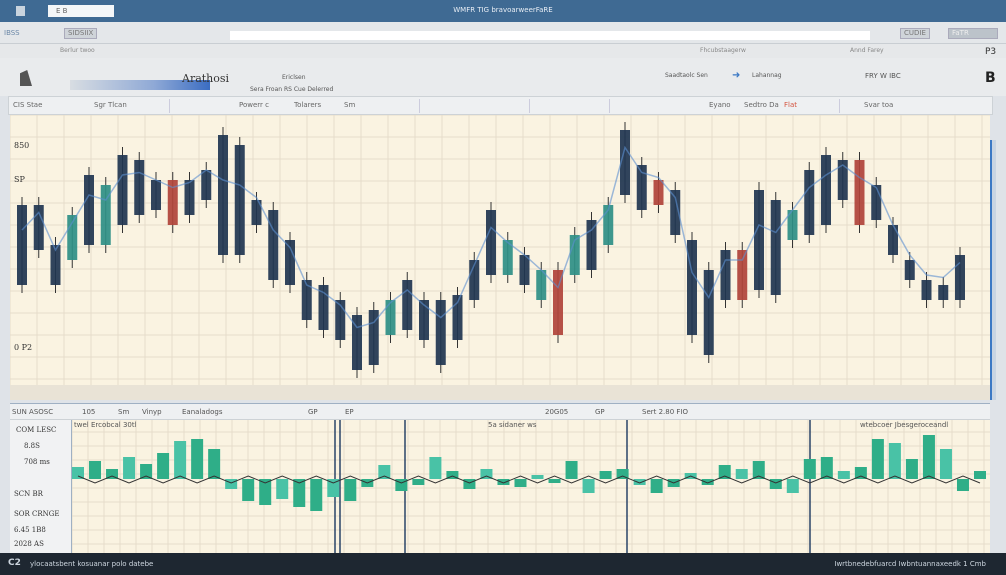 Image resolution: width=1006 pixels, height=575 pixels. What do you see at coordinates (736, 75) in the screenshot?
I see `arrow-right-icon: ➜` at bounding box center [736, 75].